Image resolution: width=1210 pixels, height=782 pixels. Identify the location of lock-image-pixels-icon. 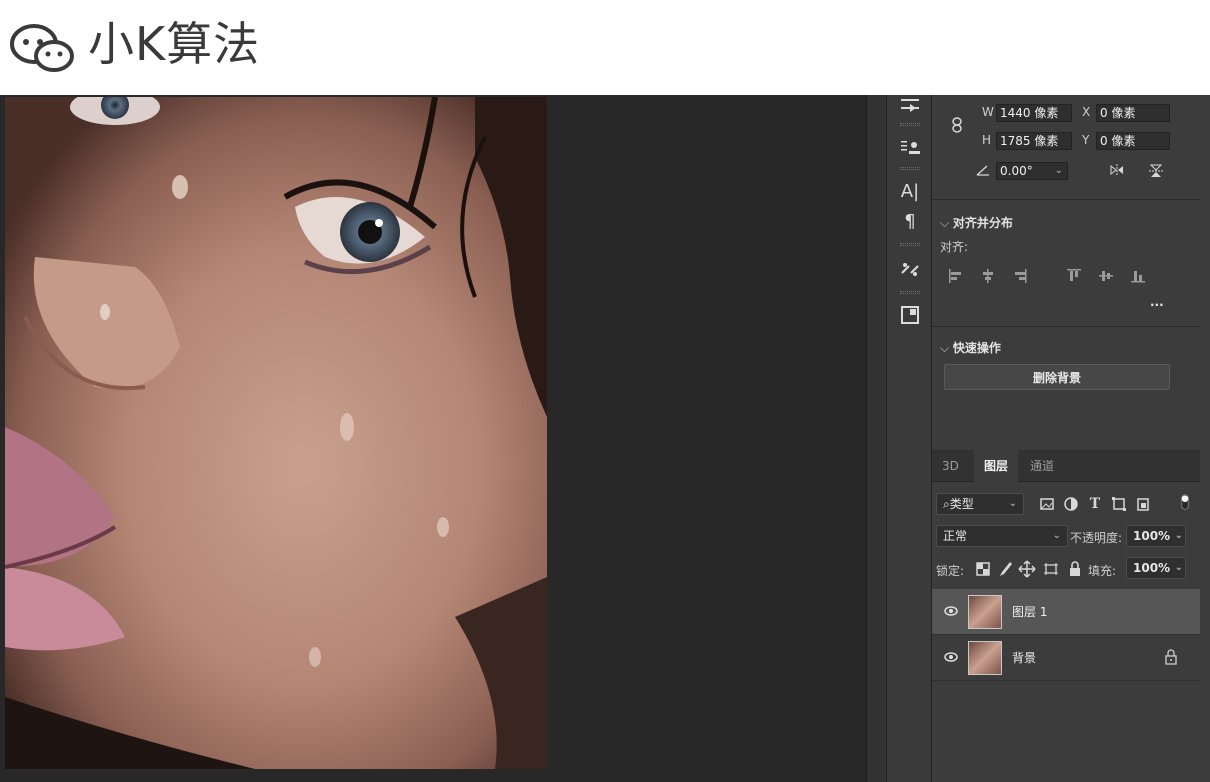
(1005, 569).